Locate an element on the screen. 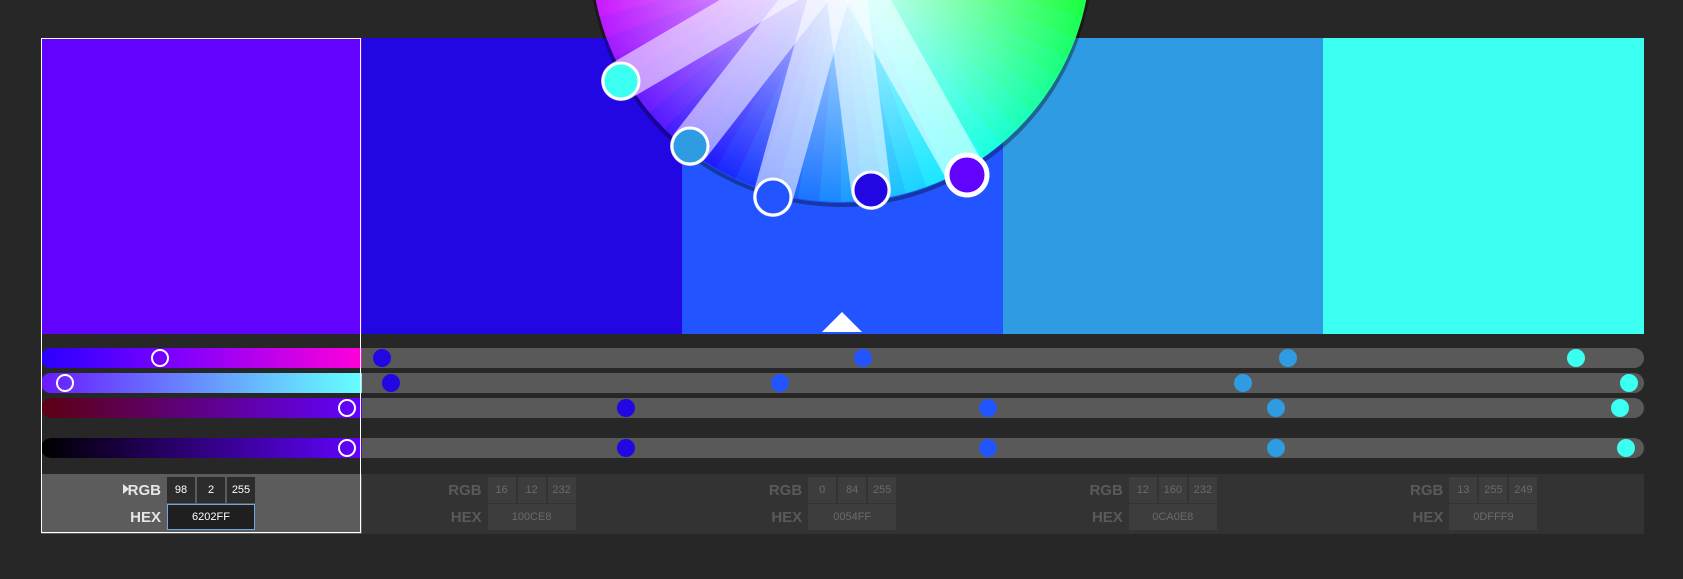  rgb-row: RGB 13 255 249 is located at coordinates (1471, 490).